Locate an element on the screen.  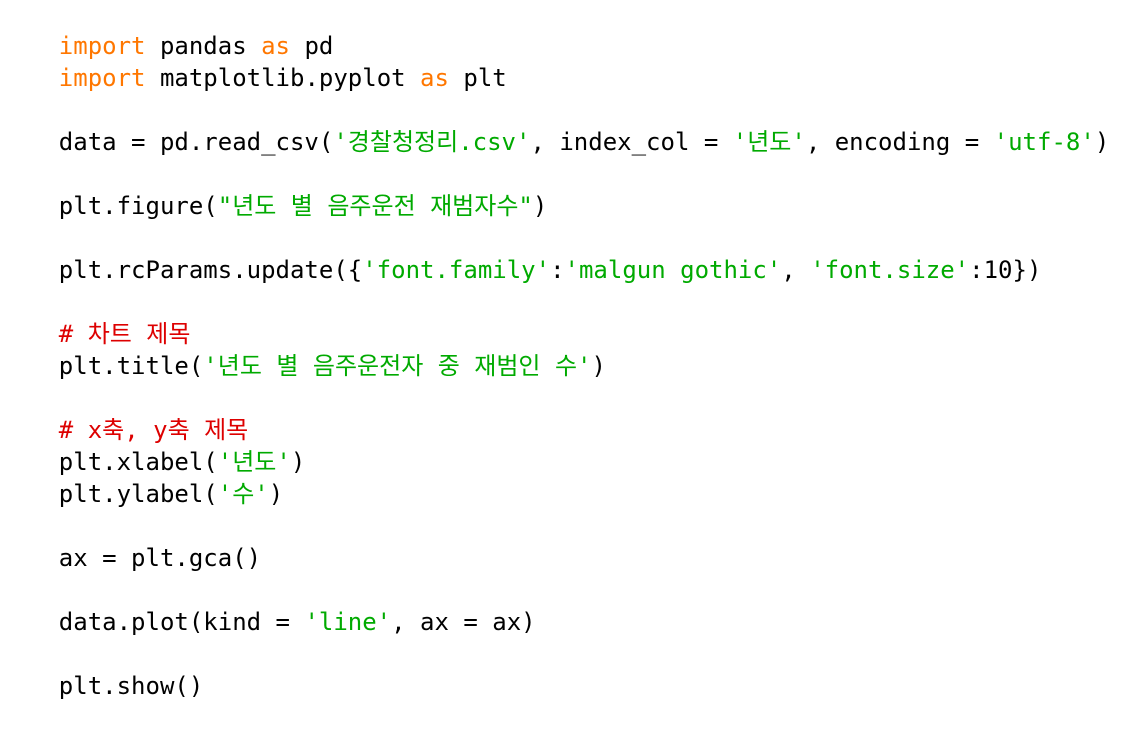
code-token: pandas is located at coordinates (203, 46).